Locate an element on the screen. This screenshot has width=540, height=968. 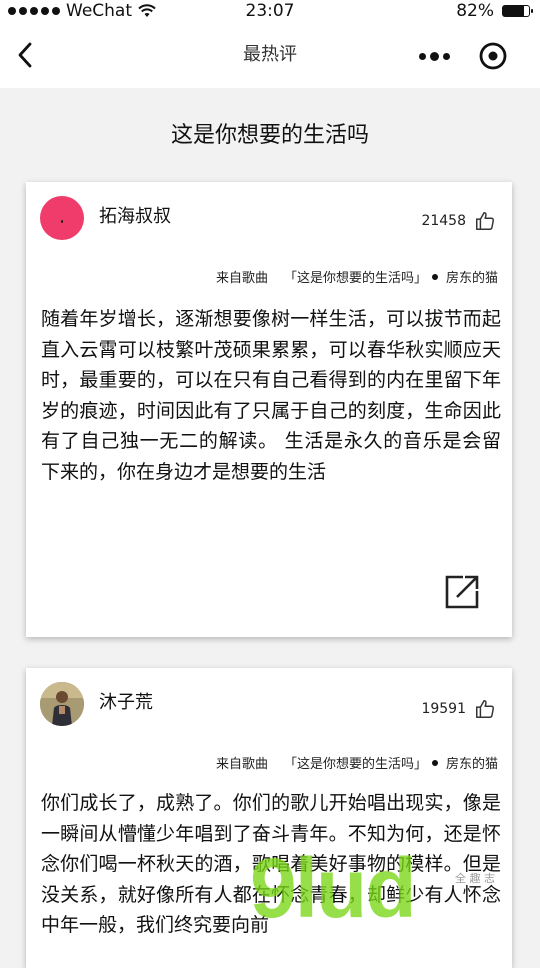
like-count: 19591 is located at coordinates (443, 709).